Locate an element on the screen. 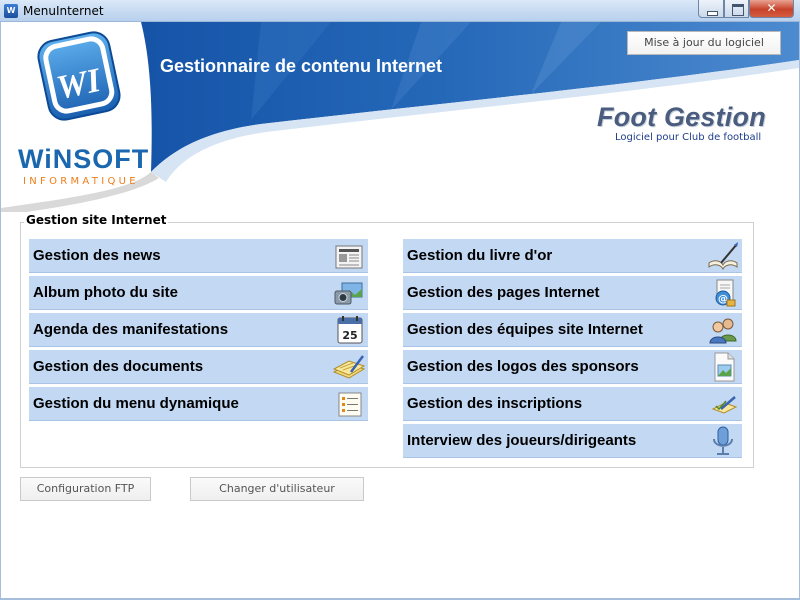 The width and height of the screenshot is (800, 600). menu-item-dynamic-menu: Gestion du menu dynamique is located at coordinates (198, 404).